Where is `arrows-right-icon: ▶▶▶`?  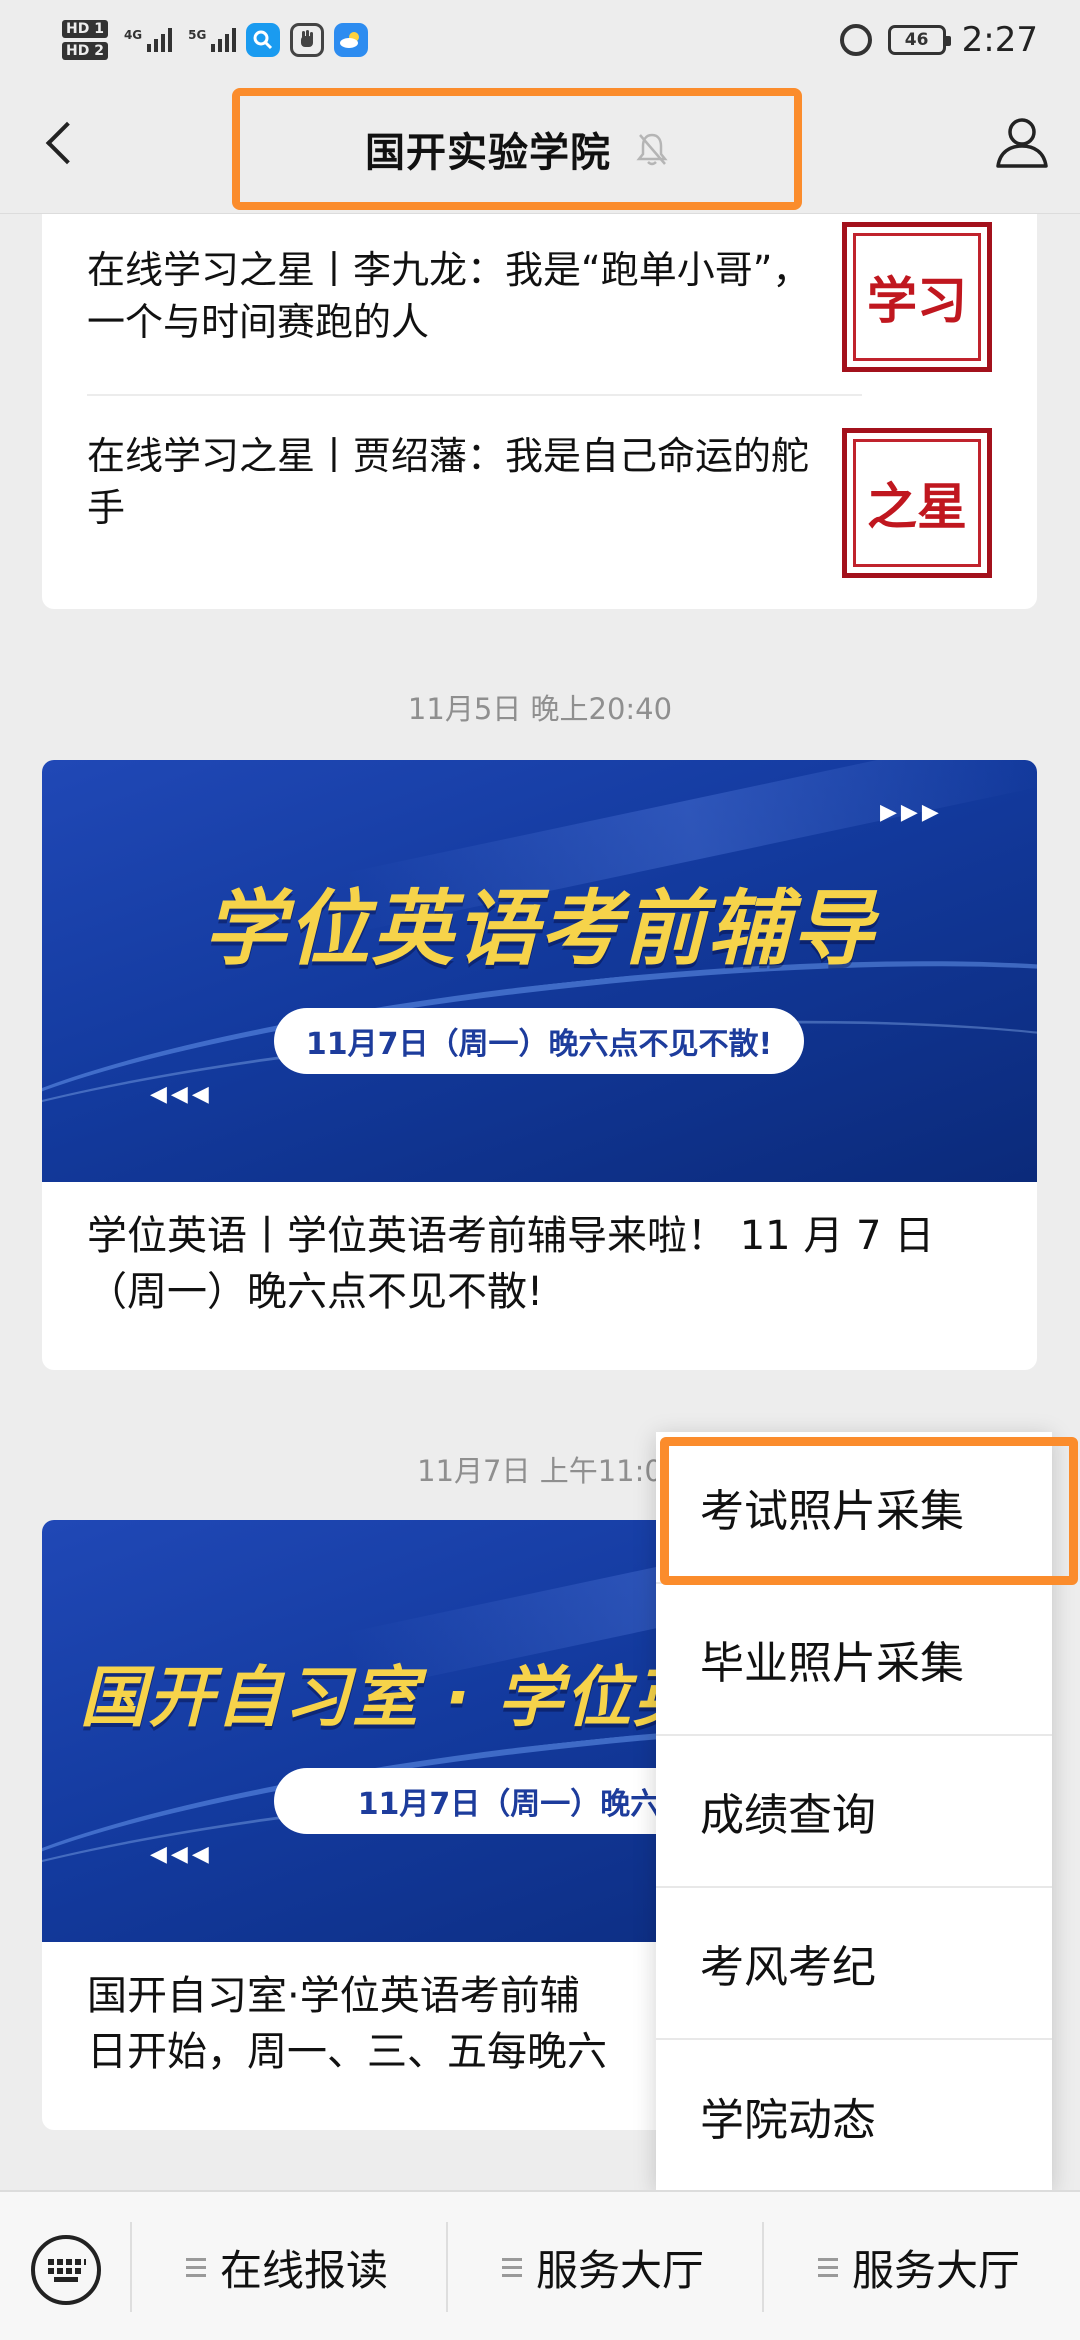 arrows-right-icon: ▶▶▶ is located at coordinates (911, 812).